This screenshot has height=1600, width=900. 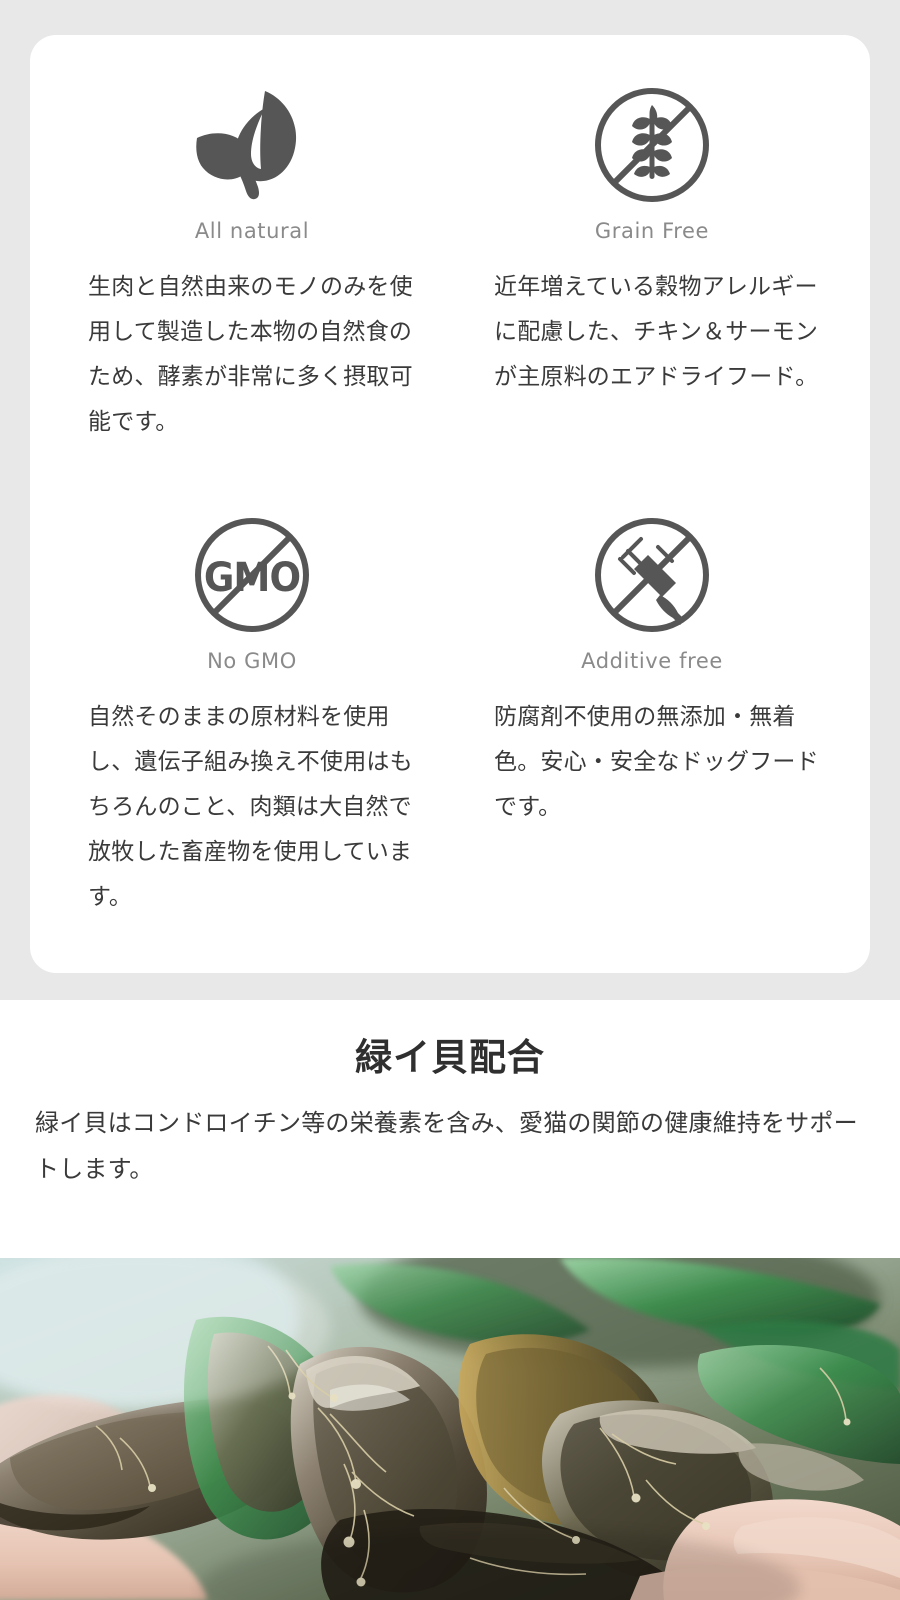 What do you see at coordinates (252, 231) in the screenshot?
I see `feature-label: All natural` at bounding box center [252, 231].